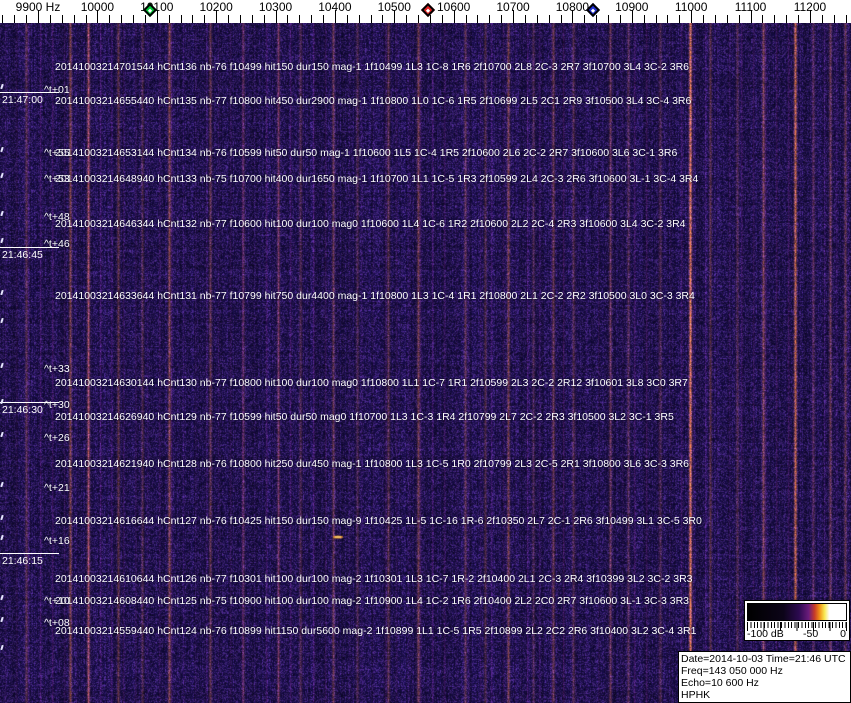 The image size is (851, 703). I want to click on relative-time-mark: ^t+10, so click(57, 601).